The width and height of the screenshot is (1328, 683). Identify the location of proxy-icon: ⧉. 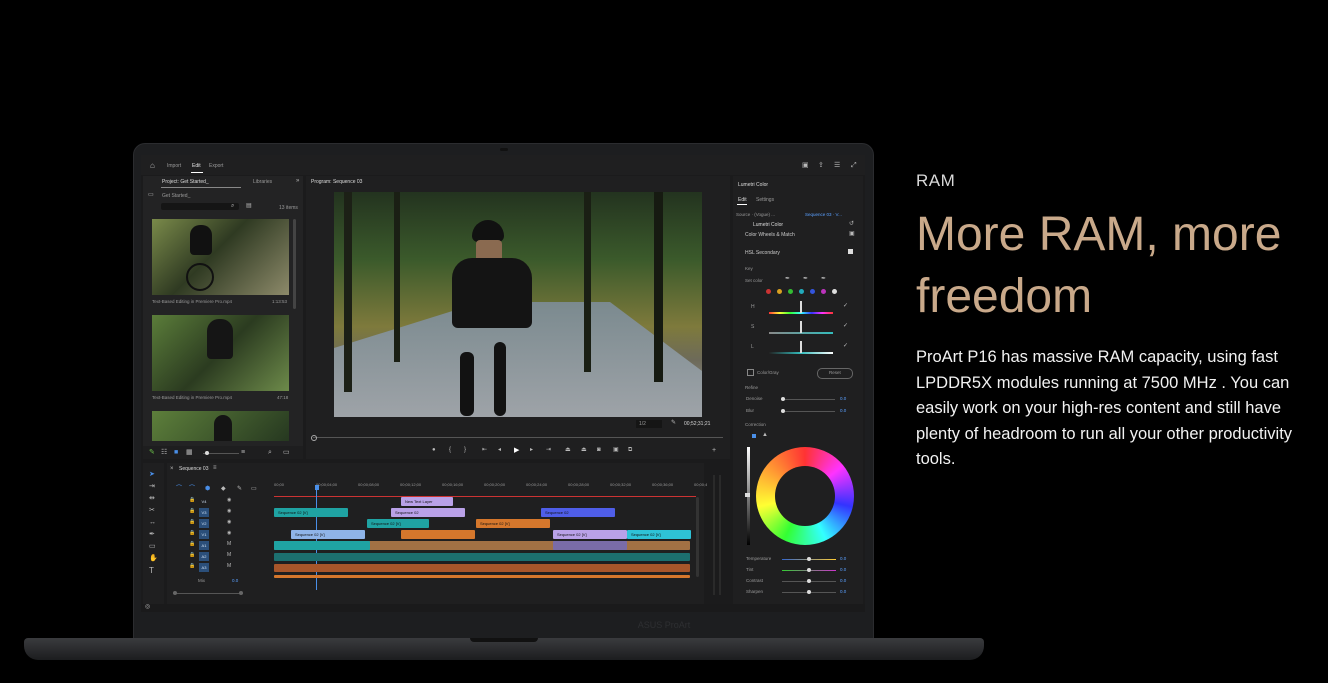
(630, 450).